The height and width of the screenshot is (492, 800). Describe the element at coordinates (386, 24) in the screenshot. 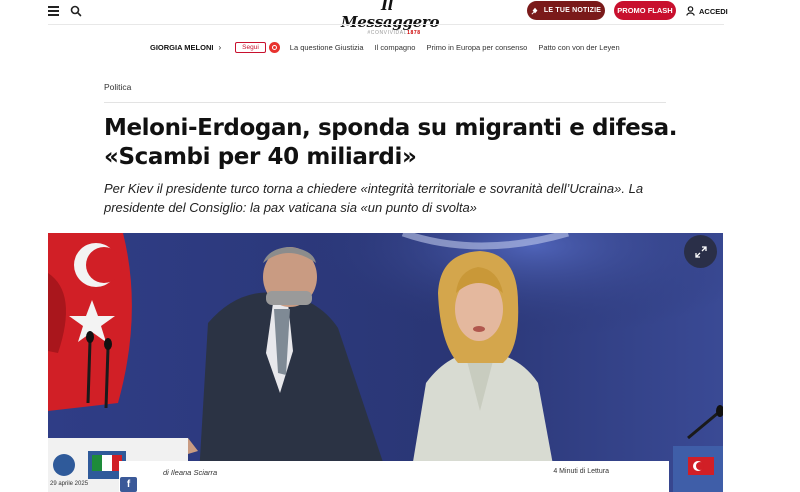

I see `header-divider` at that location.